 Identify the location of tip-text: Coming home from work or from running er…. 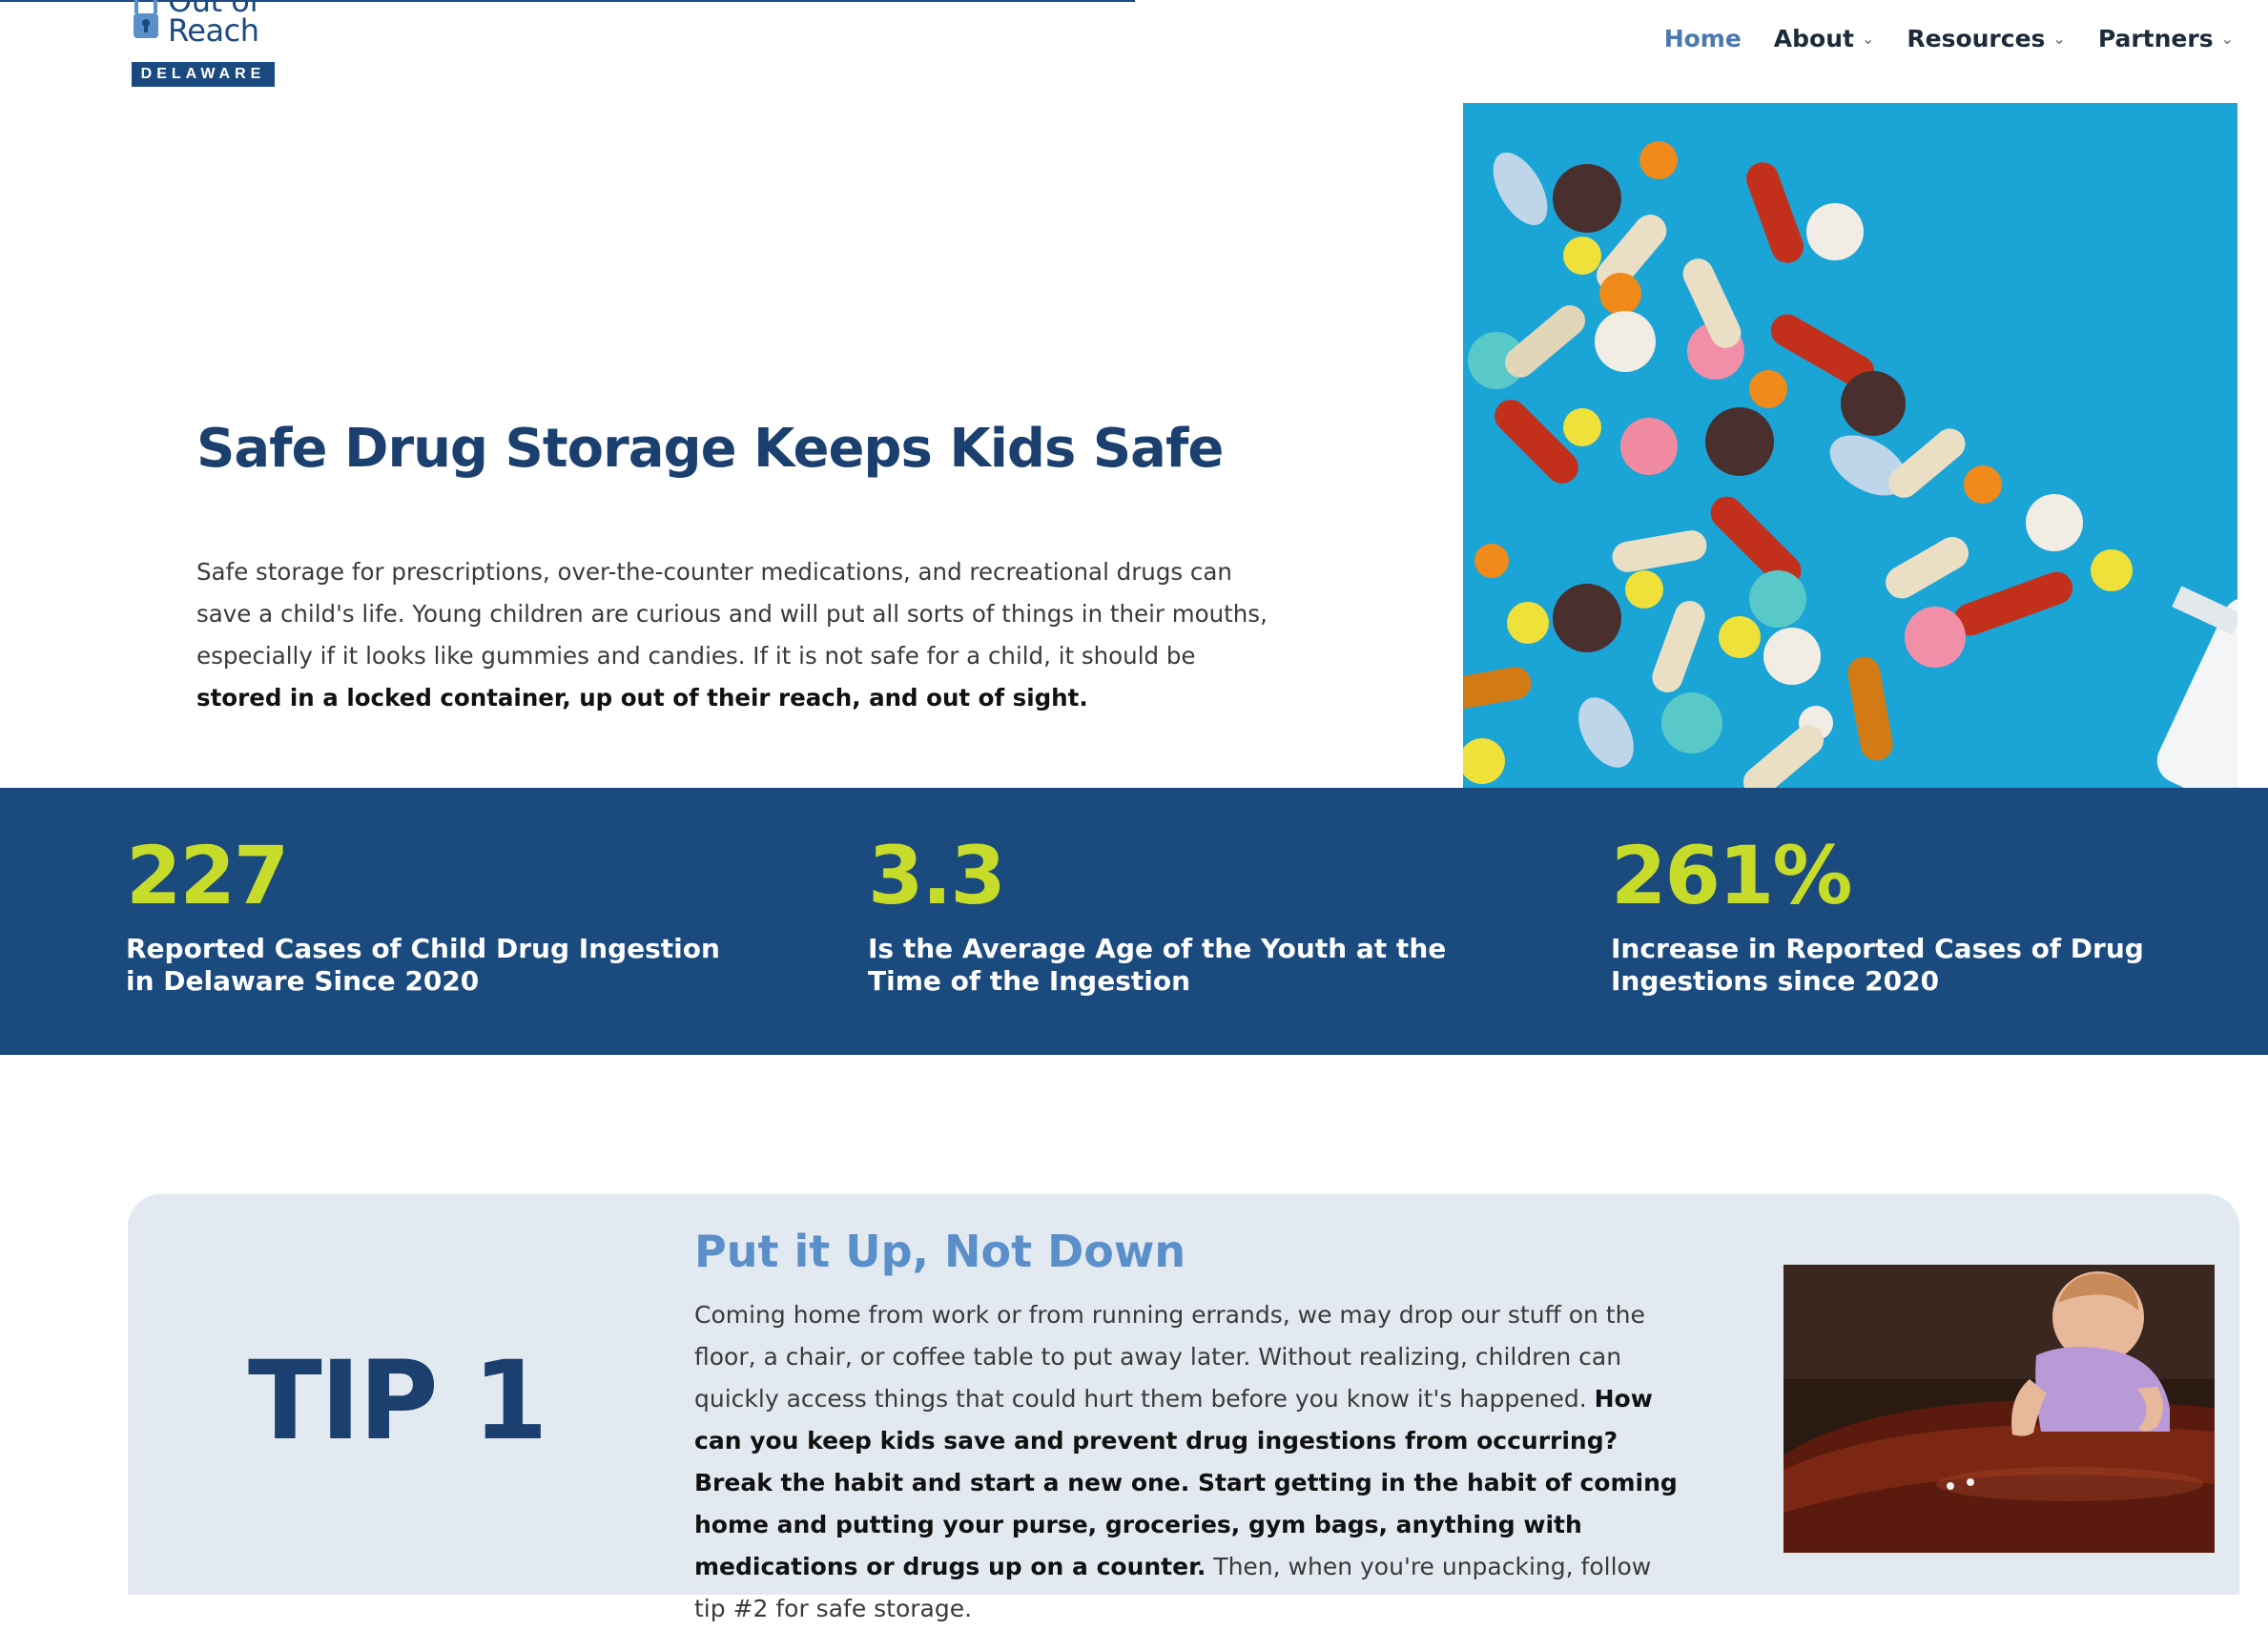
(1190, 1462).